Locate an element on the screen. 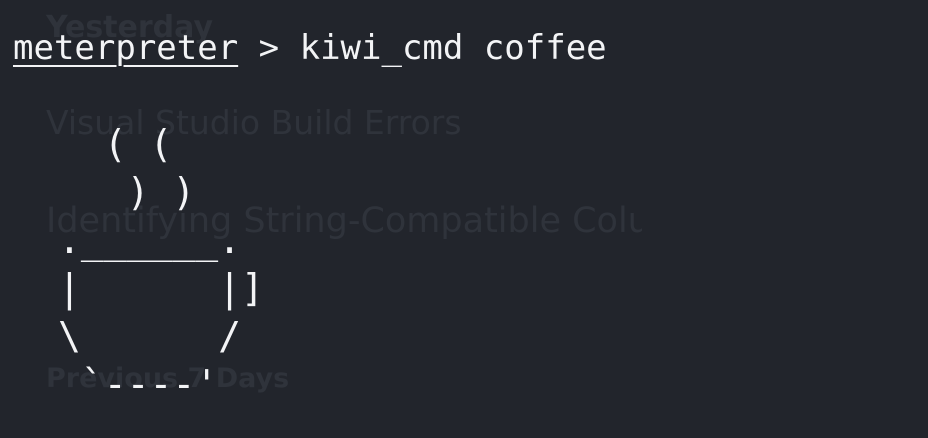 The height and width of the screenshot is (438, 928). coffee-cup-ascii-art: ( ( ) ) .______. | |] \ / `----' is located at coordinates (161, 264).